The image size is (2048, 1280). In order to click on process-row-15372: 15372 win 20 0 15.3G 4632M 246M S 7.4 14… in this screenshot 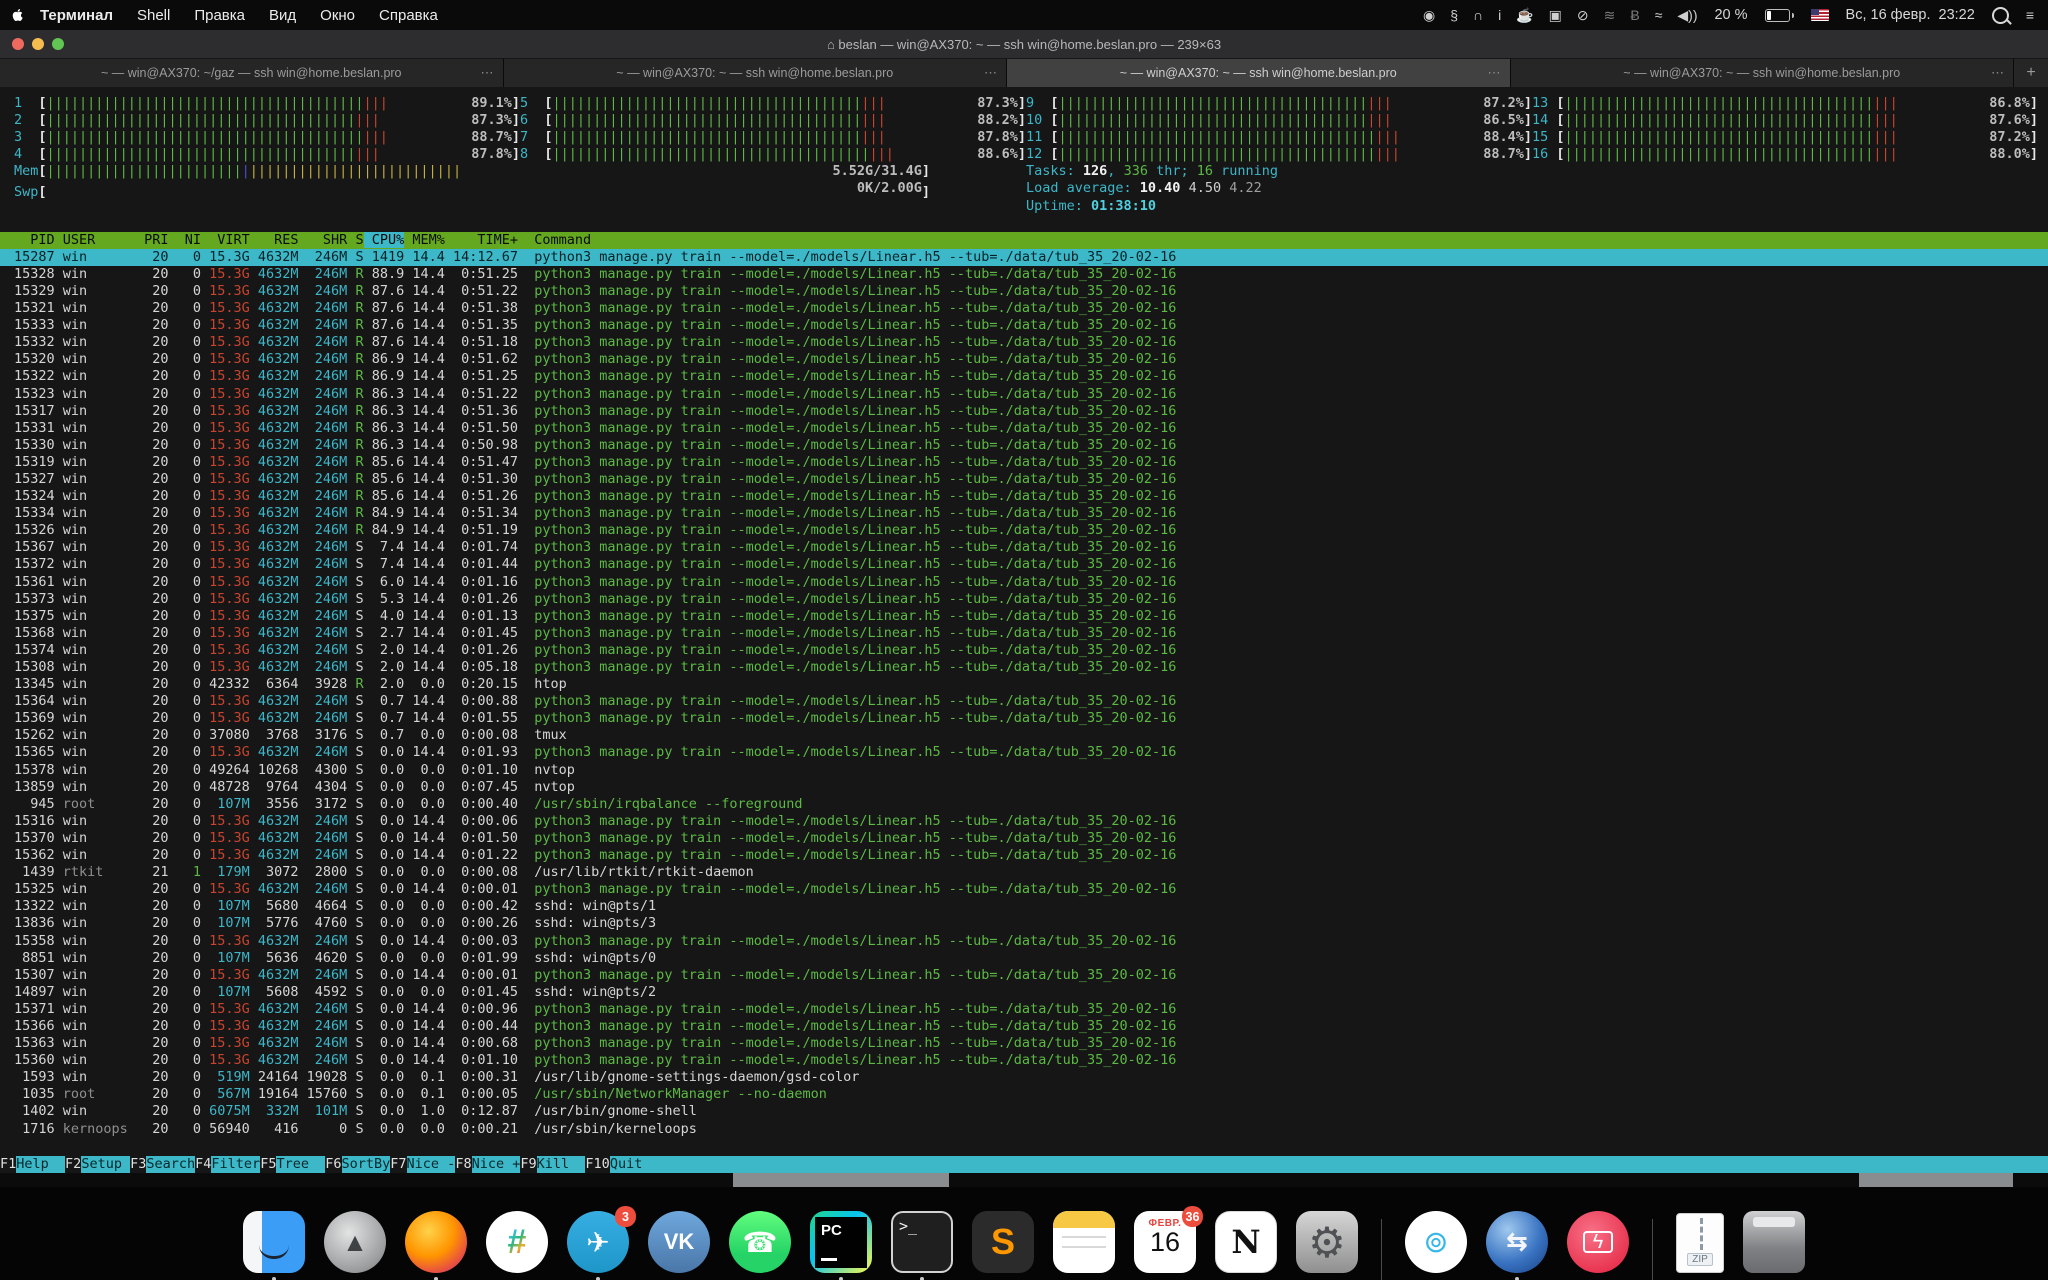, I will do `click(1024, 564)`.